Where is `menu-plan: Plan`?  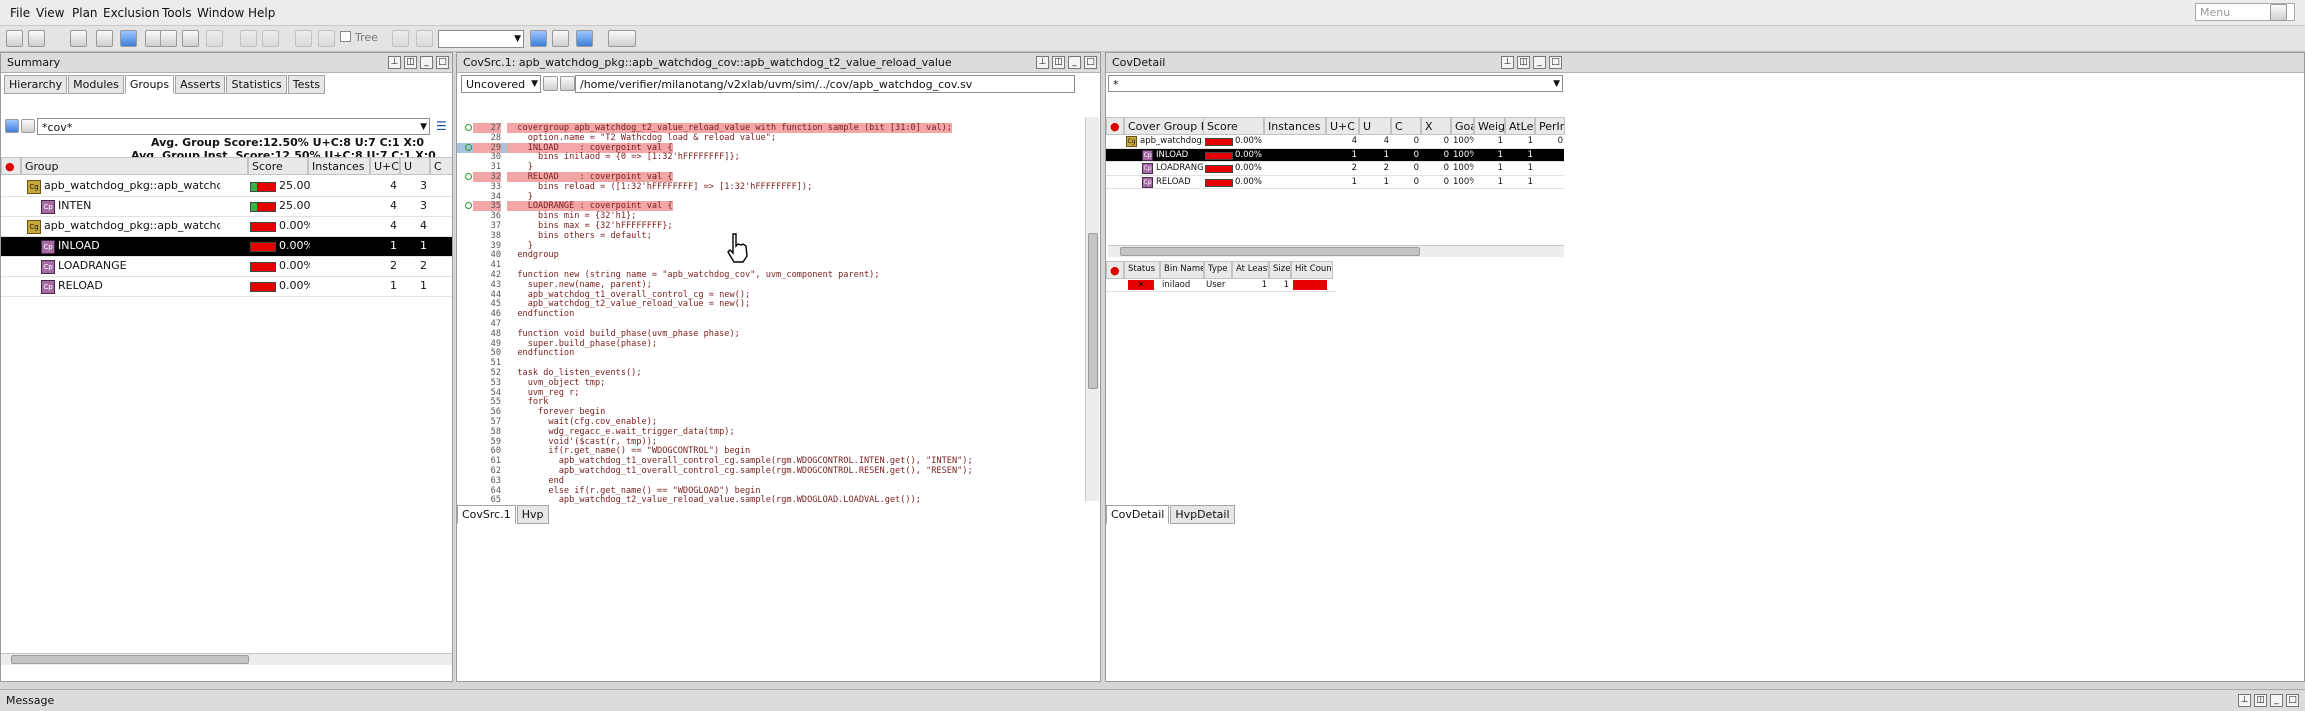 menu-plan: Plan is located at coordinates (85, 13).